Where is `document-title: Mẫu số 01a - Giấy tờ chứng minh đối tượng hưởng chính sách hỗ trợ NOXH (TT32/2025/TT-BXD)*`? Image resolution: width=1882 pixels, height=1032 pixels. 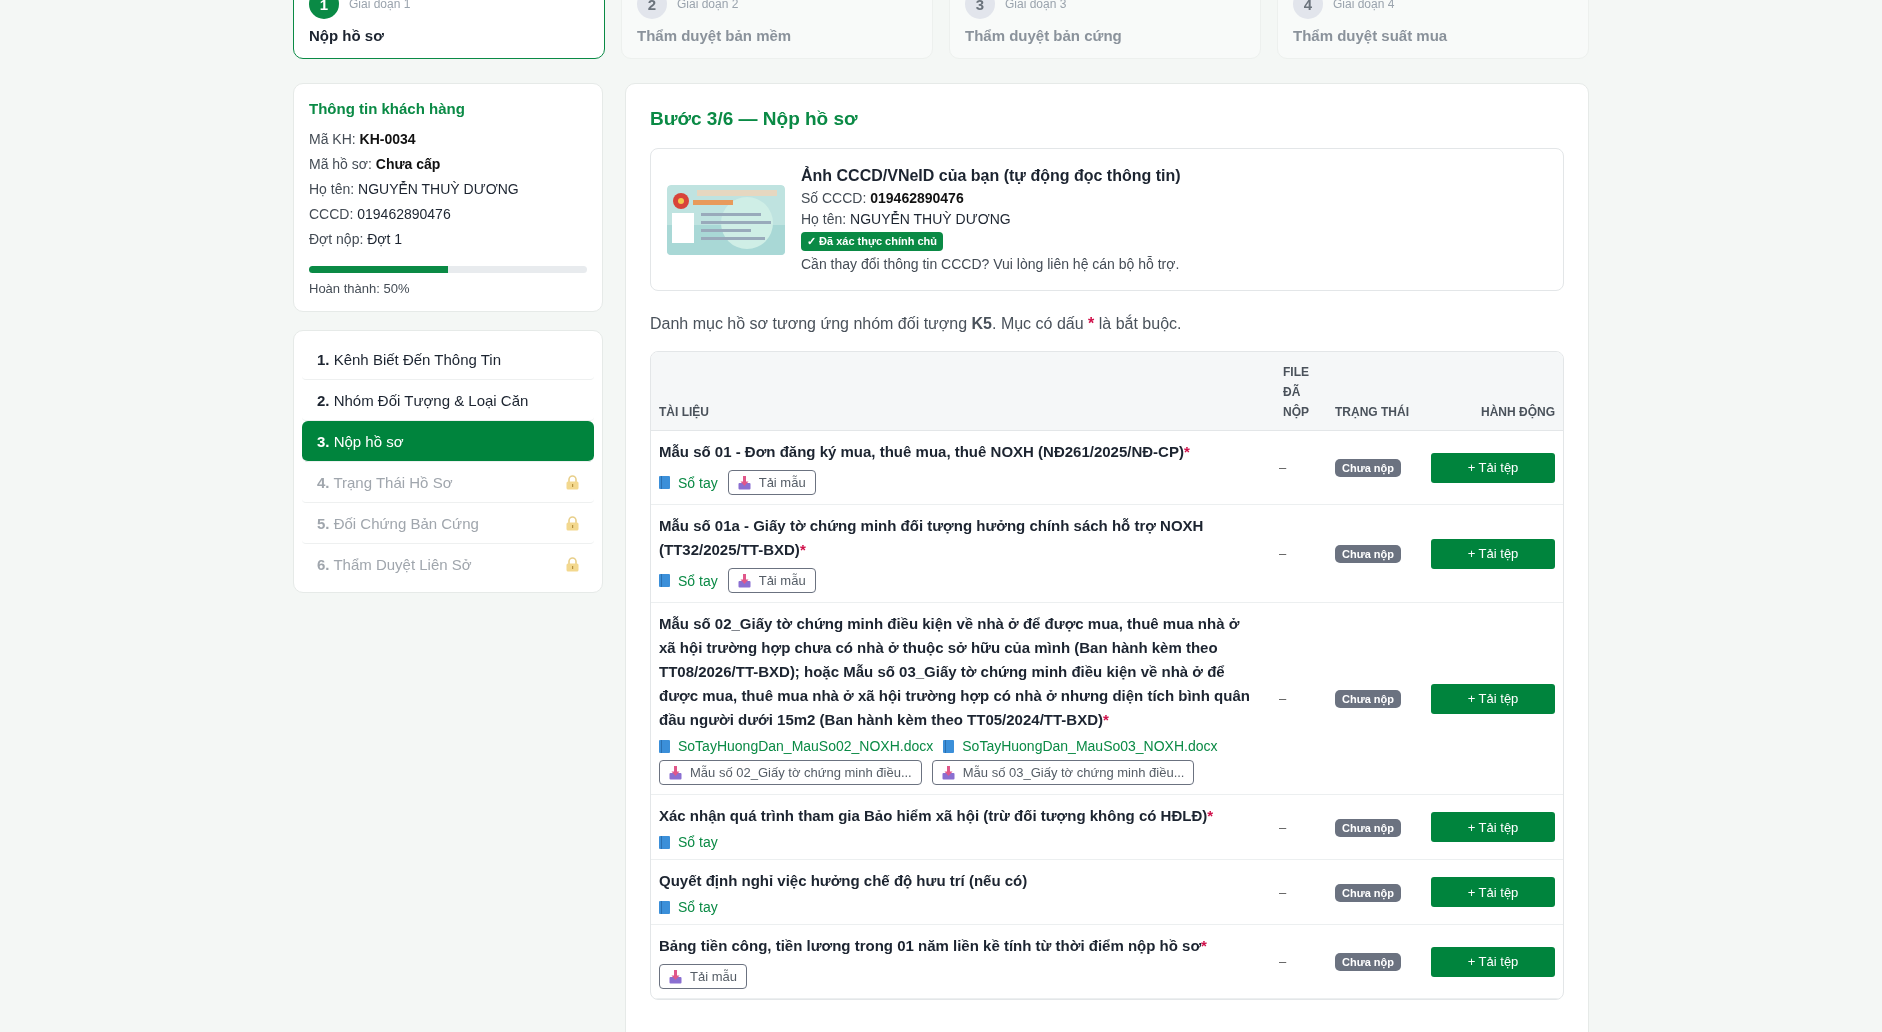
document-title: Mẫu số 01a - Giấy tờ chứng minh đối tượng hưởng chính sách hỗ trợ NOXH (TT32/2025/TT-BXD)* is located at coordinates (932, 538).